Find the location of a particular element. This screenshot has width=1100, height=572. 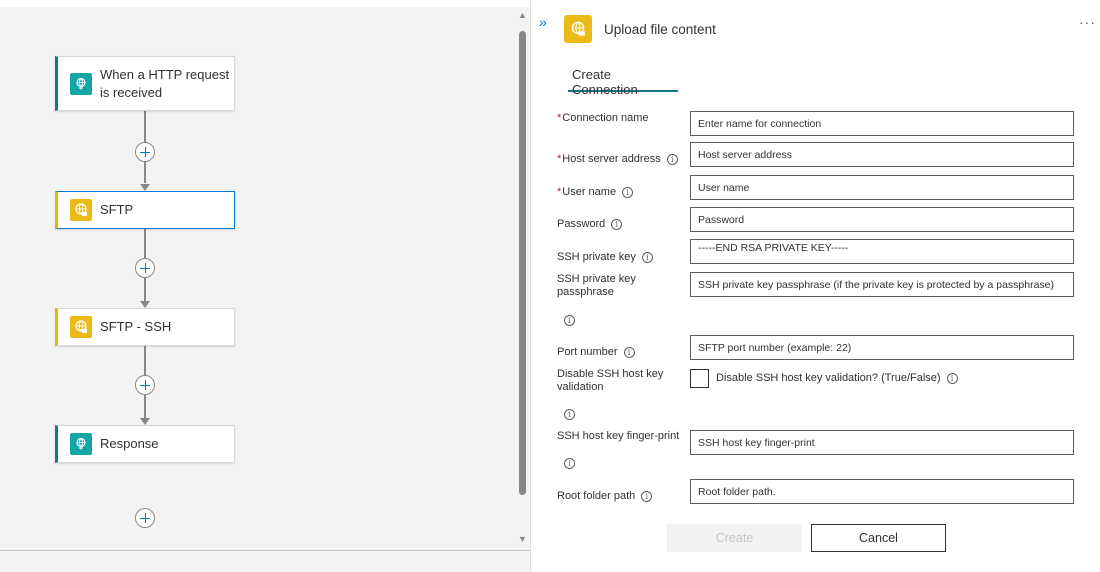

user-name-label: *User name i is located at coordinates (595, 192).